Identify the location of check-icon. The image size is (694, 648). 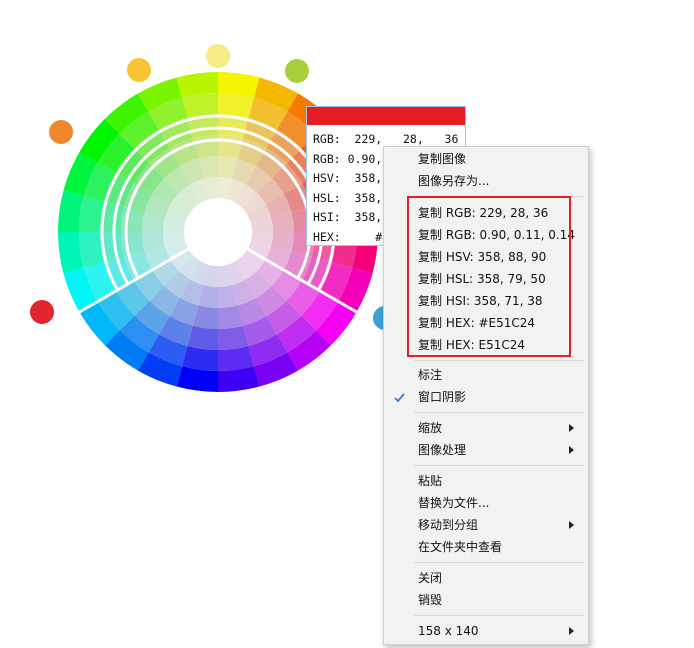
(399, 398).